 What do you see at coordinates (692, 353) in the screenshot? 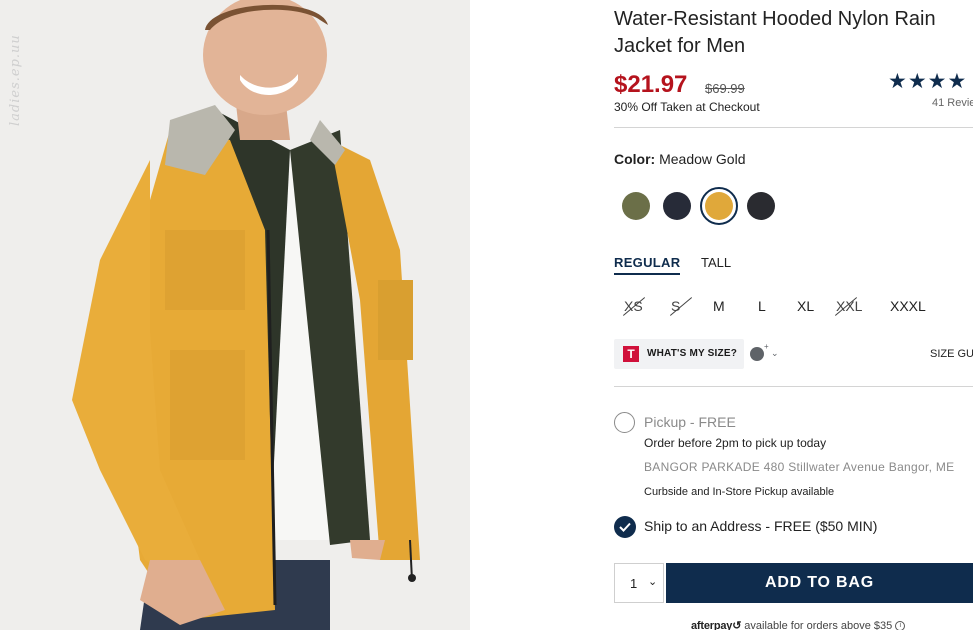
I see `whats-my-size-label: WHAT'S MY SIZE?` at bounding box center [692, 353].